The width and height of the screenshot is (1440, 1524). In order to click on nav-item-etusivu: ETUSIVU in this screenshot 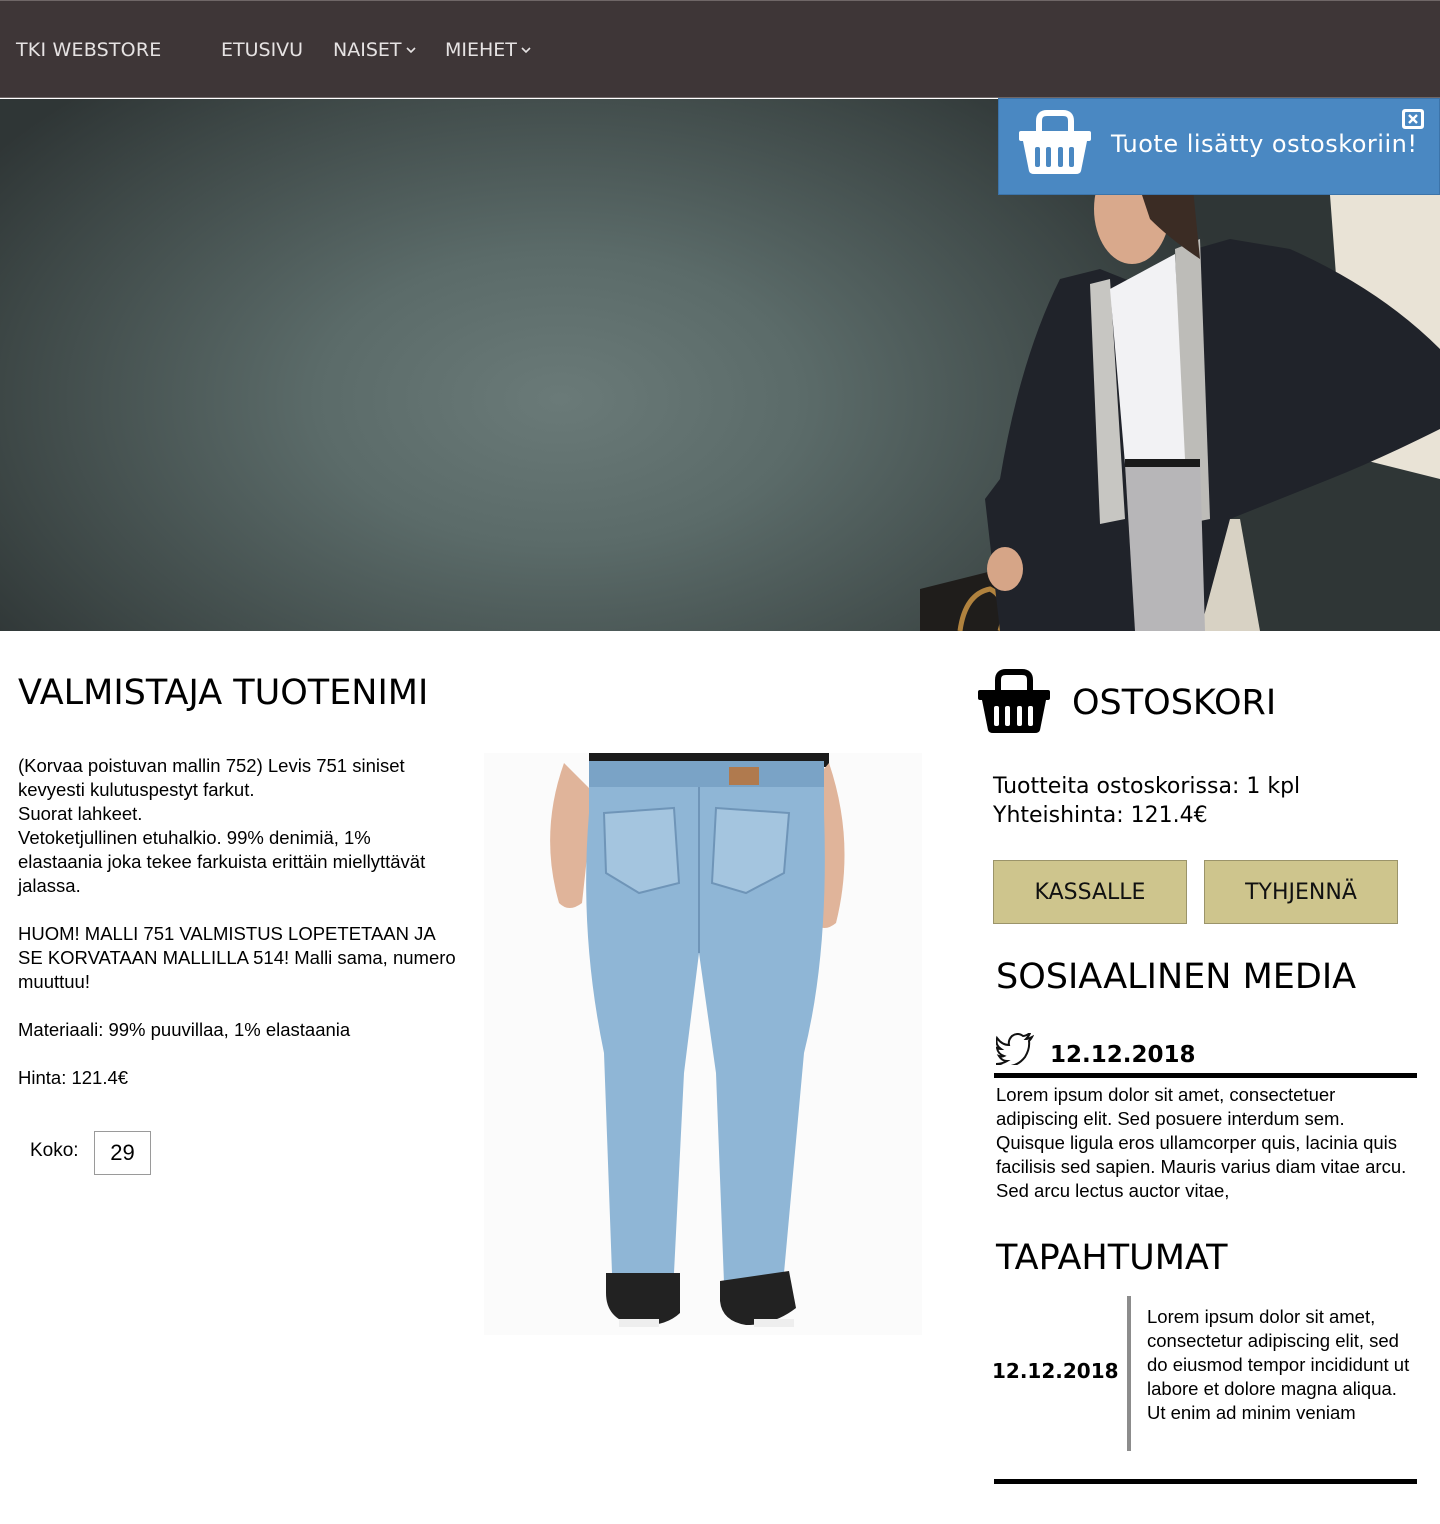, I will do `click(262, 50)`.